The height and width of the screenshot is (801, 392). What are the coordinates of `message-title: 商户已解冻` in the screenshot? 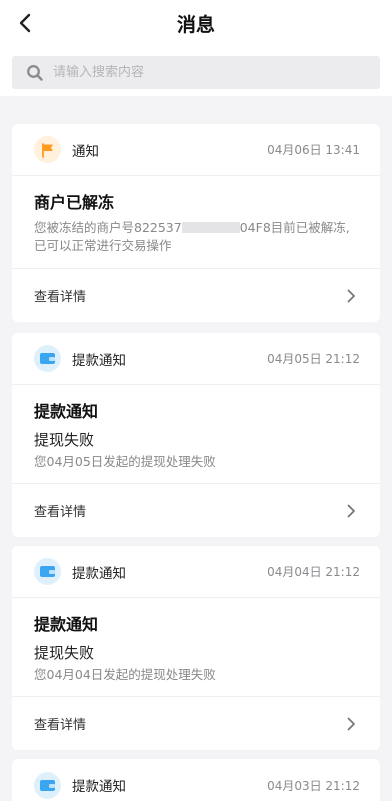 It's located at (74, 202).